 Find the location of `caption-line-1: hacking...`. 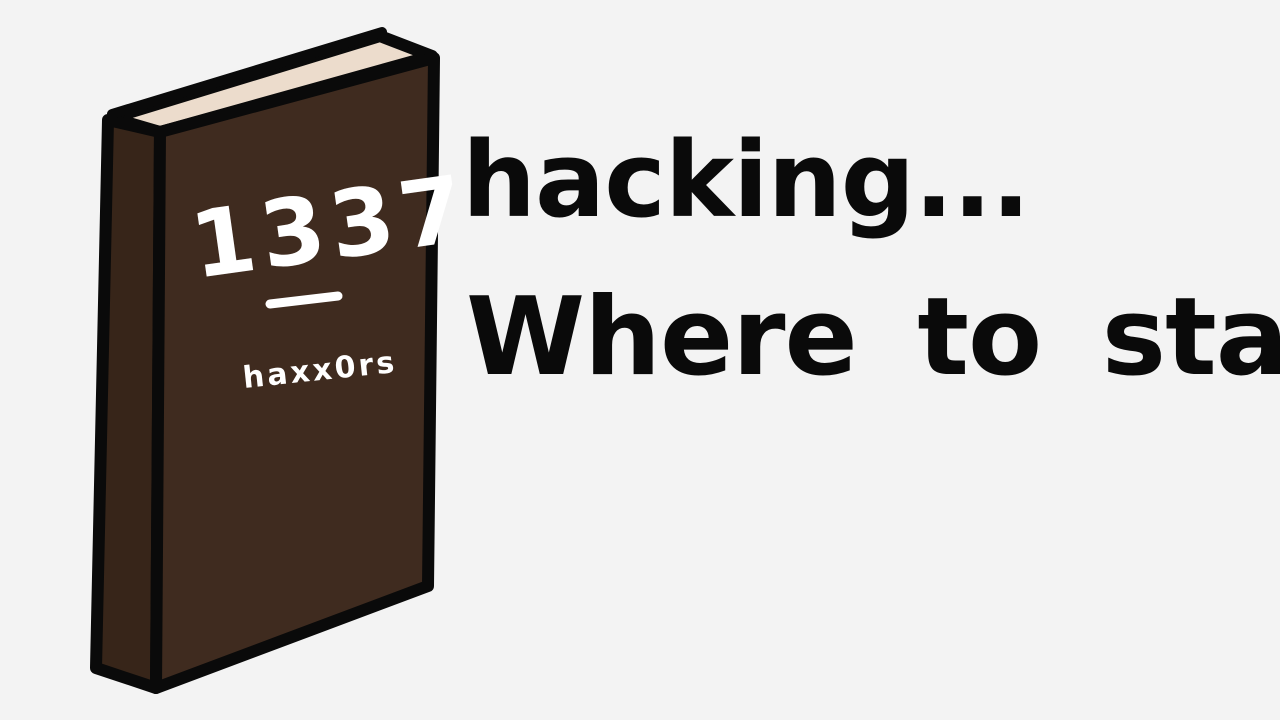

caption-line-1: hacking... is located at coordinates (746, 180).